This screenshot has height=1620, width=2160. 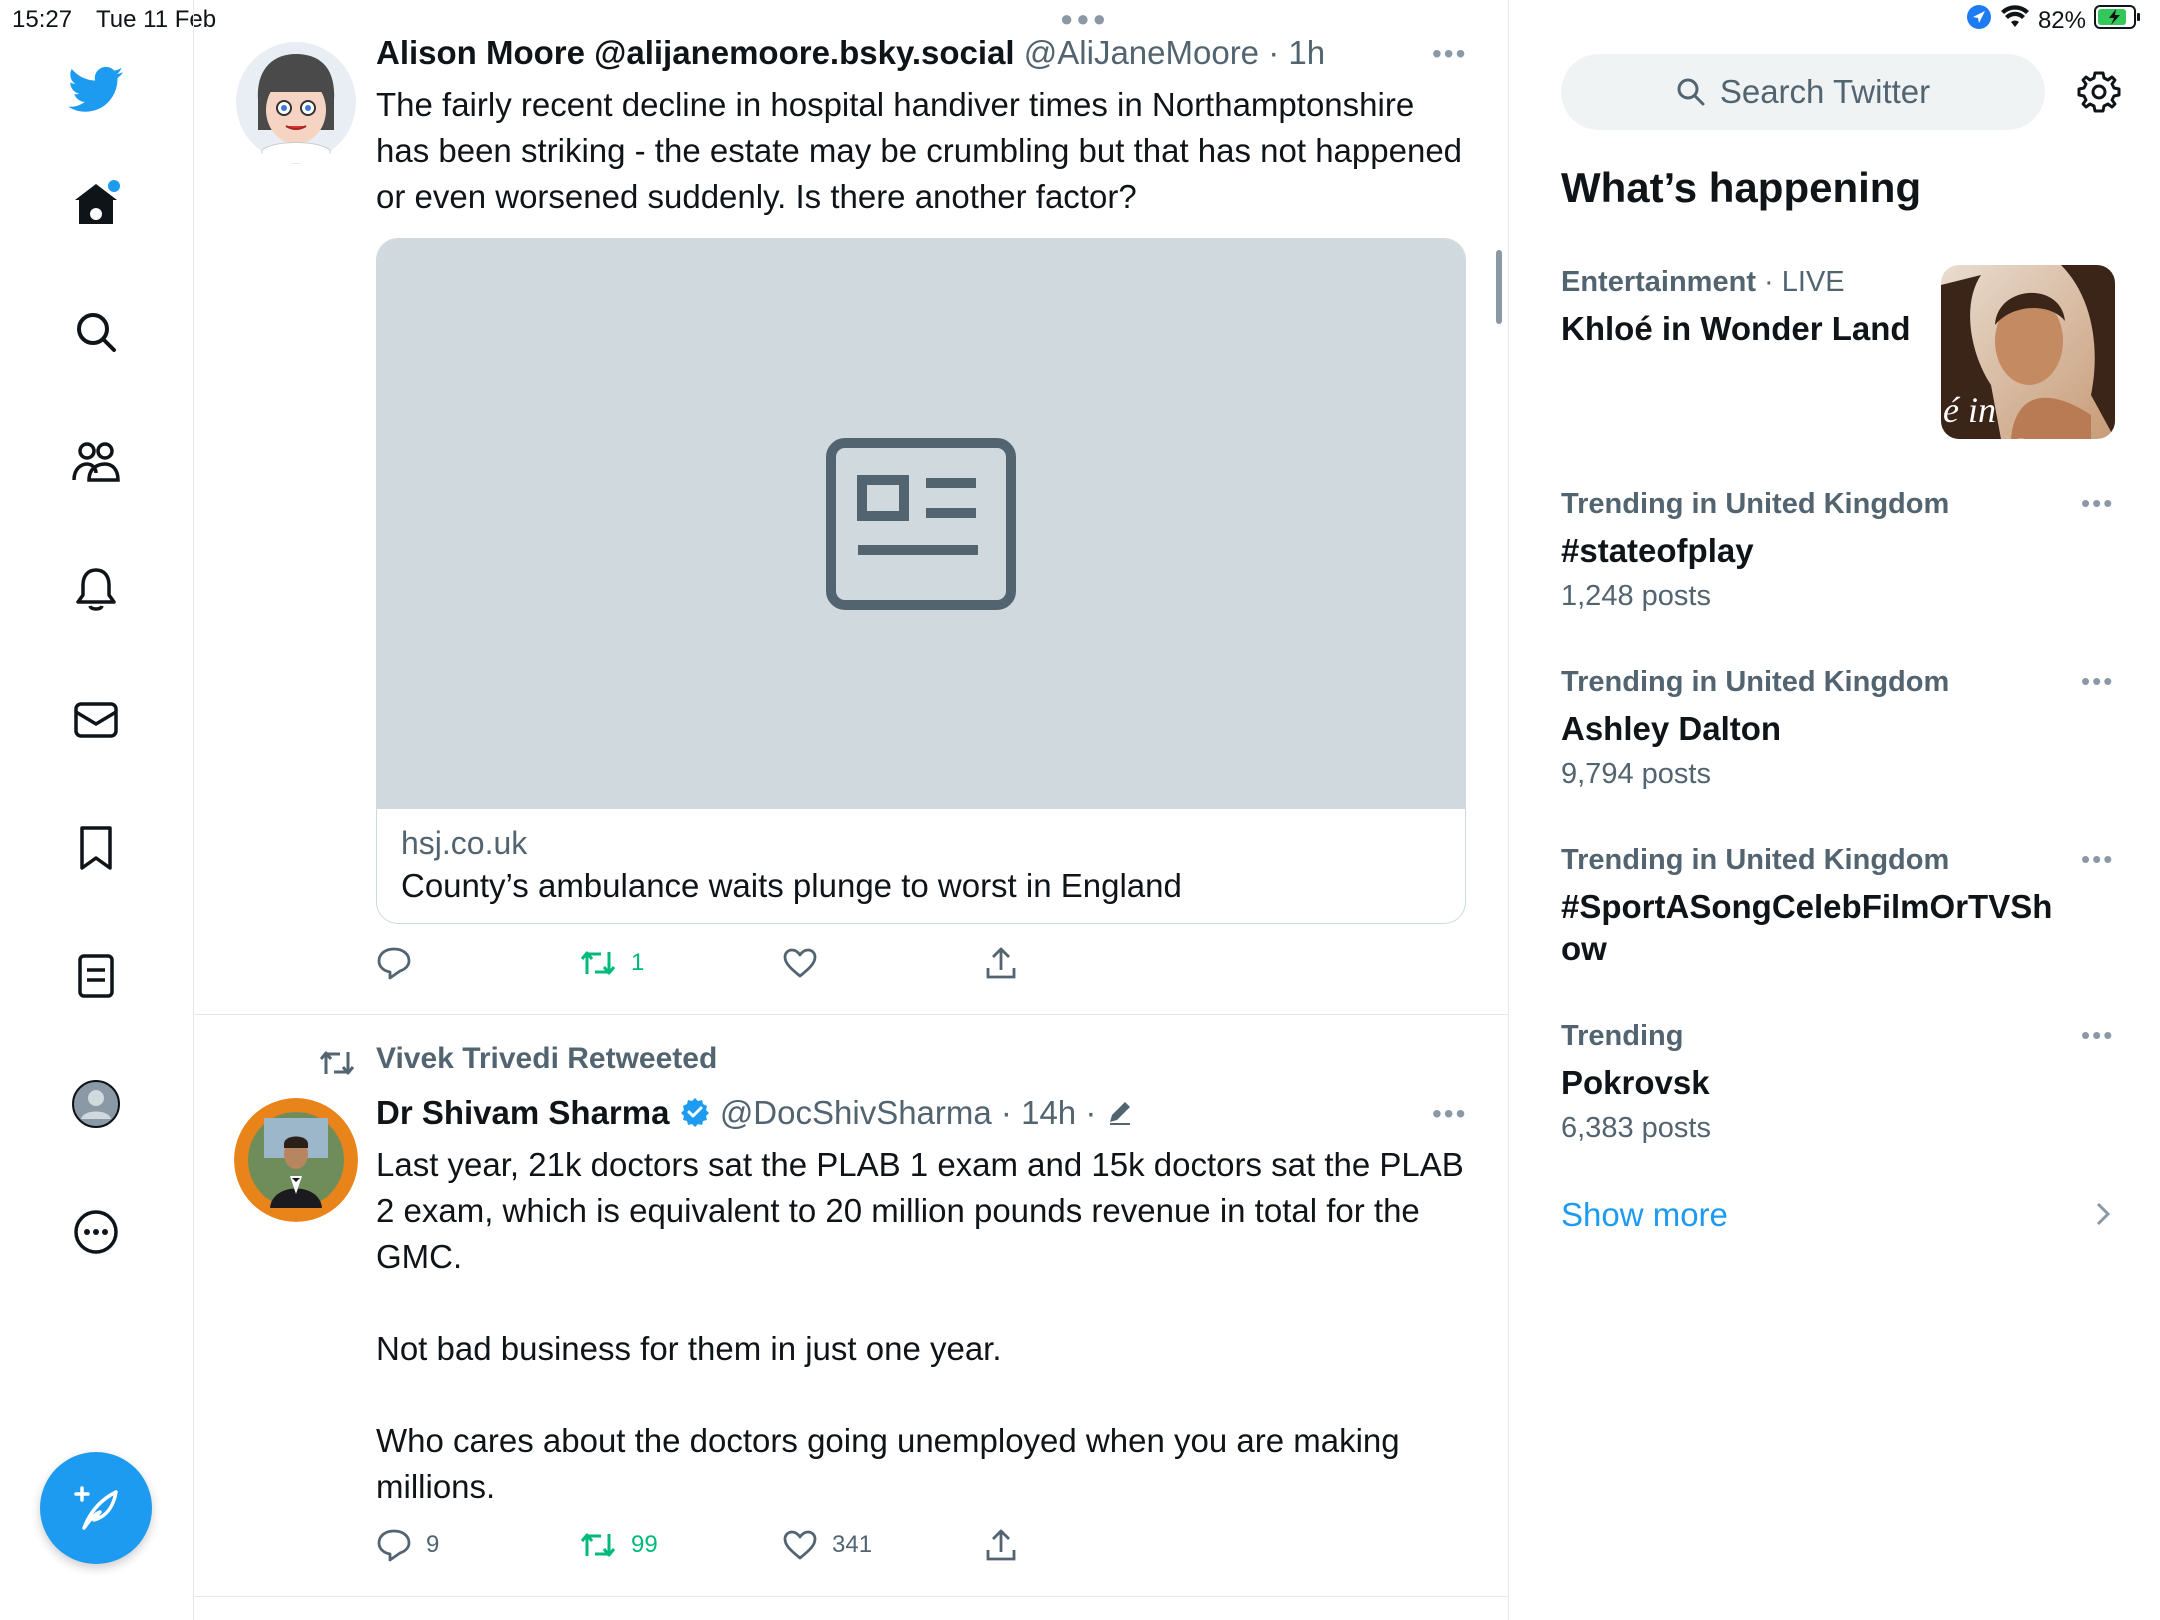 What do you see at coordinates (856, 1112) in the screenshot?
I see `author-handle: @DocShivSharma` at bounding box center [856, 1112].